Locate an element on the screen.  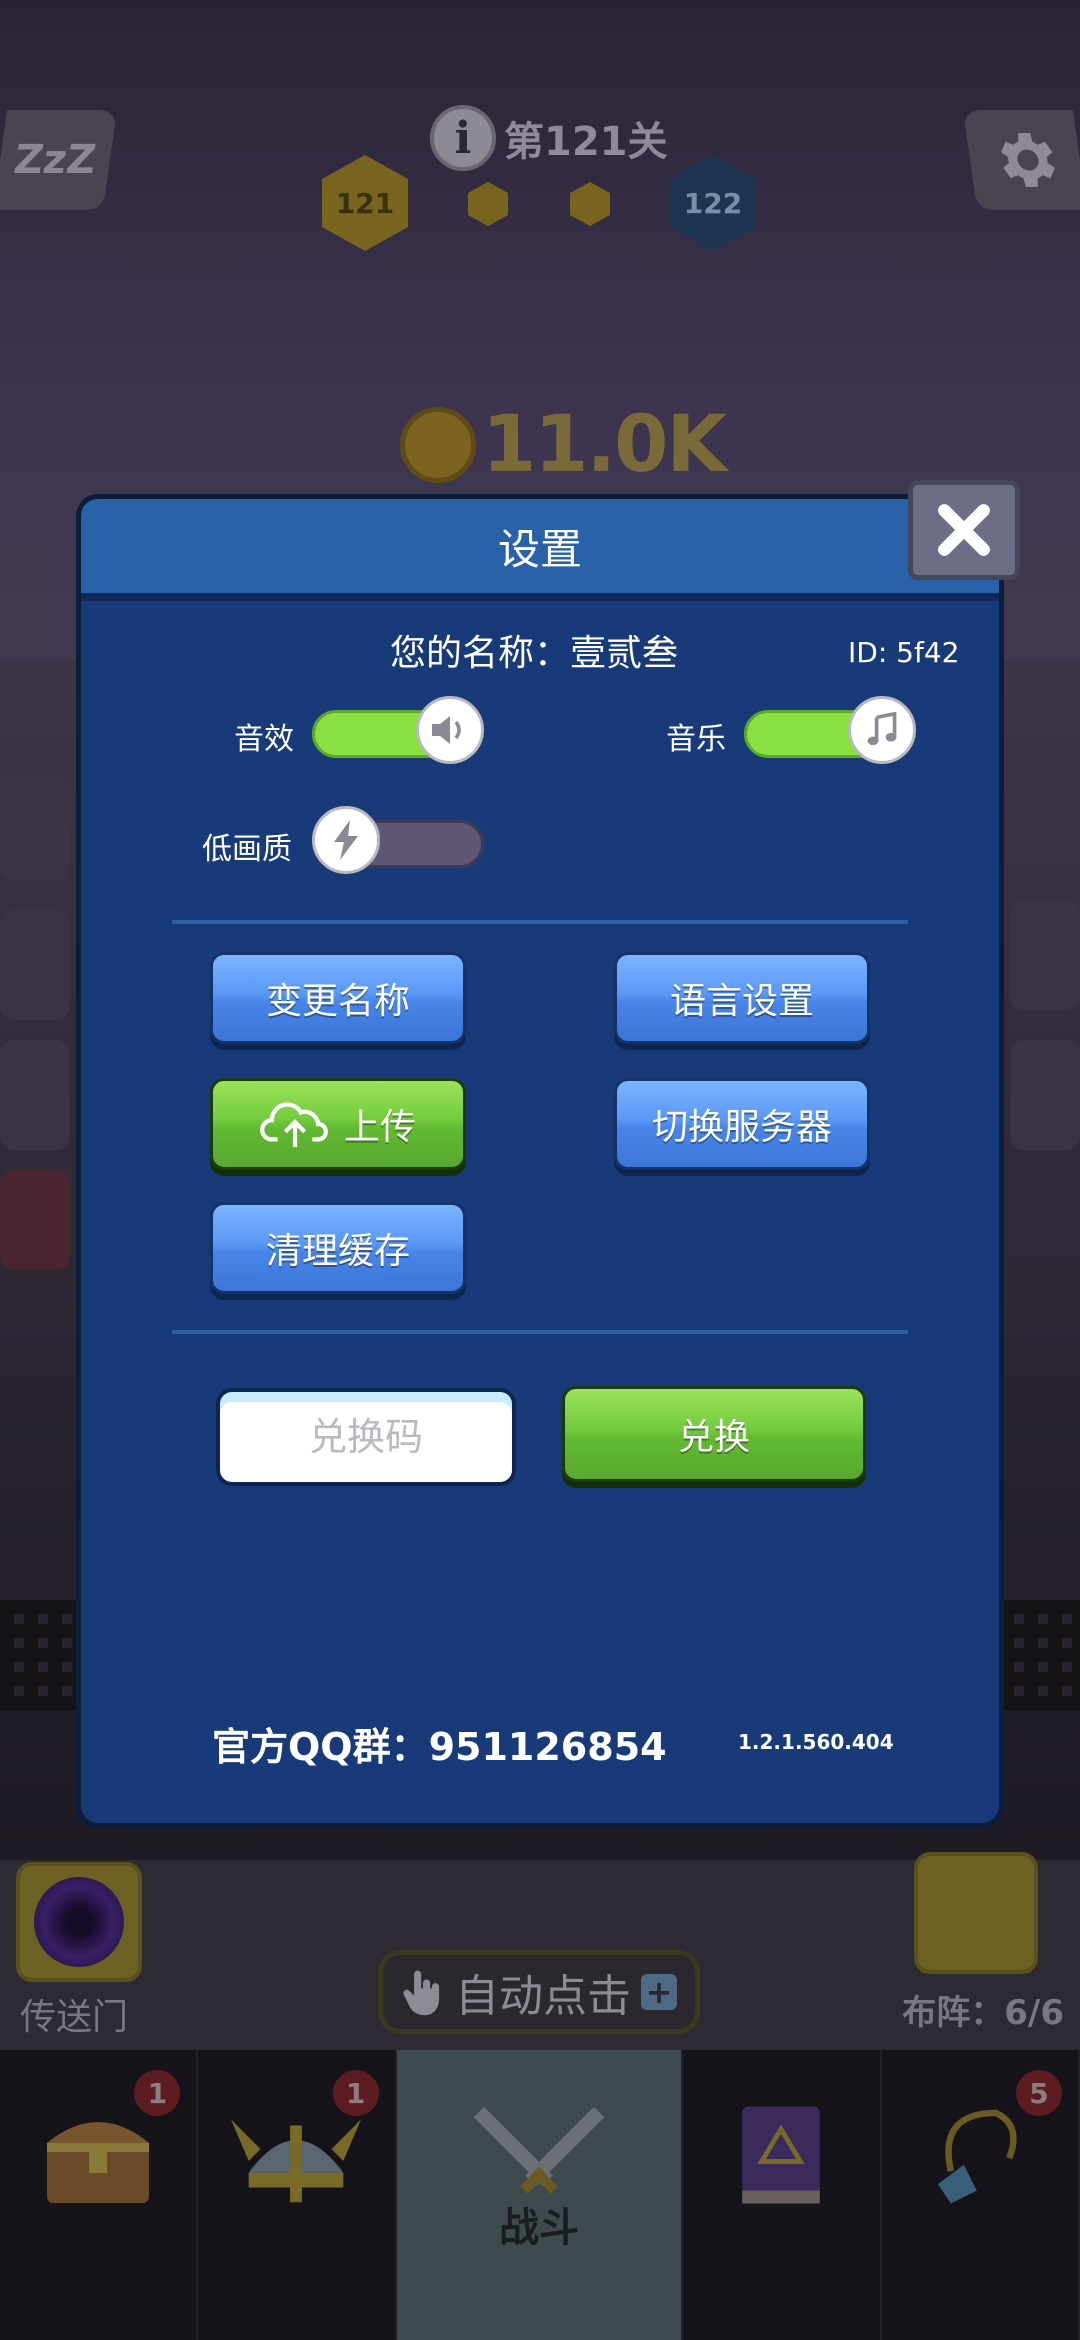
language-button: 语言设置 is located at coordinates (742, 998).